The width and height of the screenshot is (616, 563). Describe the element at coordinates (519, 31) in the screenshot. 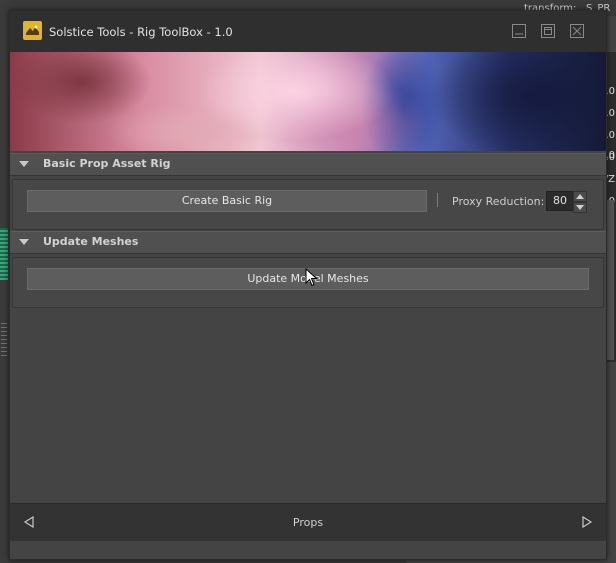

I see `minimize-icon` at that location.